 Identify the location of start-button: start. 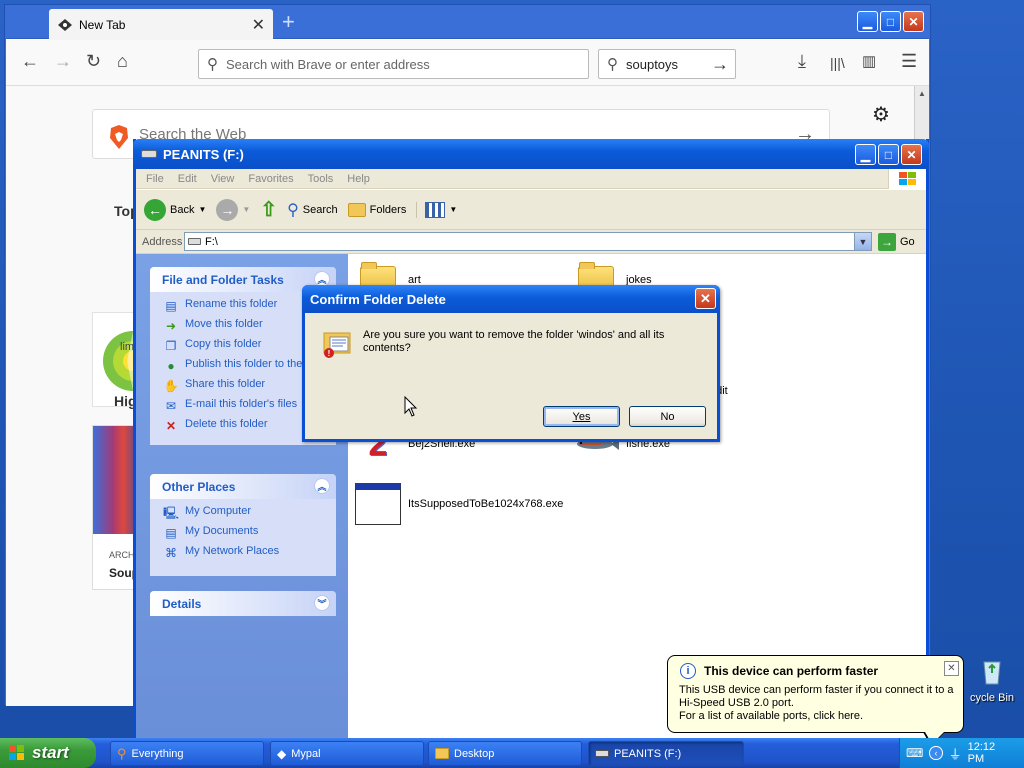
(48, 753).